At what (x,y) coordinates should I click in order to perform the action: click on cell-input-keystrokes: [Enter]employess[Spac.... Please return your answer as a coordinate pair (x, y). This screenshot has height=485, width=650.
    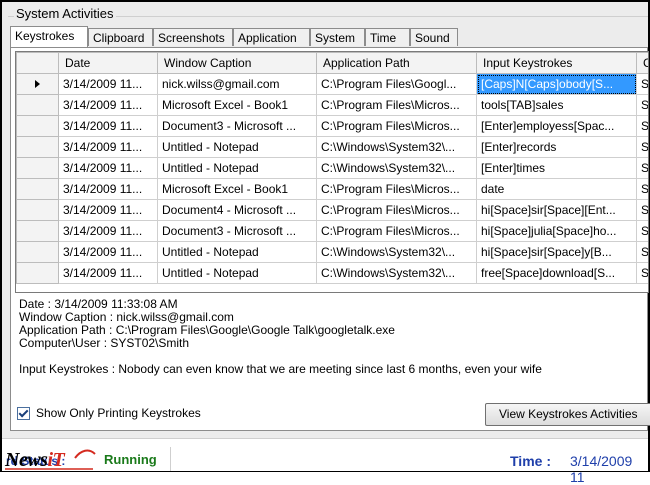
    Looking at the image, I should click on (556, 126).